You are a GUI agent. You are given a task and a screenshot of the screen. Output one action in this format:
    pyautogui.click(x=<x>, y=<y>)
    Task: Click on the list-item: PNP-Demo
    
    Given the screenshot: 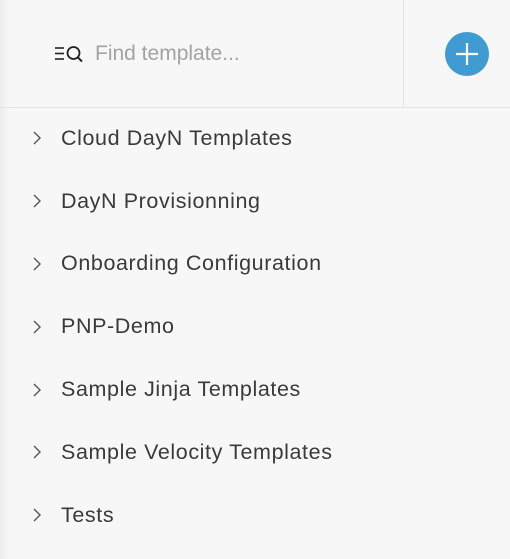 What is the action you would take?
    pyautogui.click(x=255, y=326)
    